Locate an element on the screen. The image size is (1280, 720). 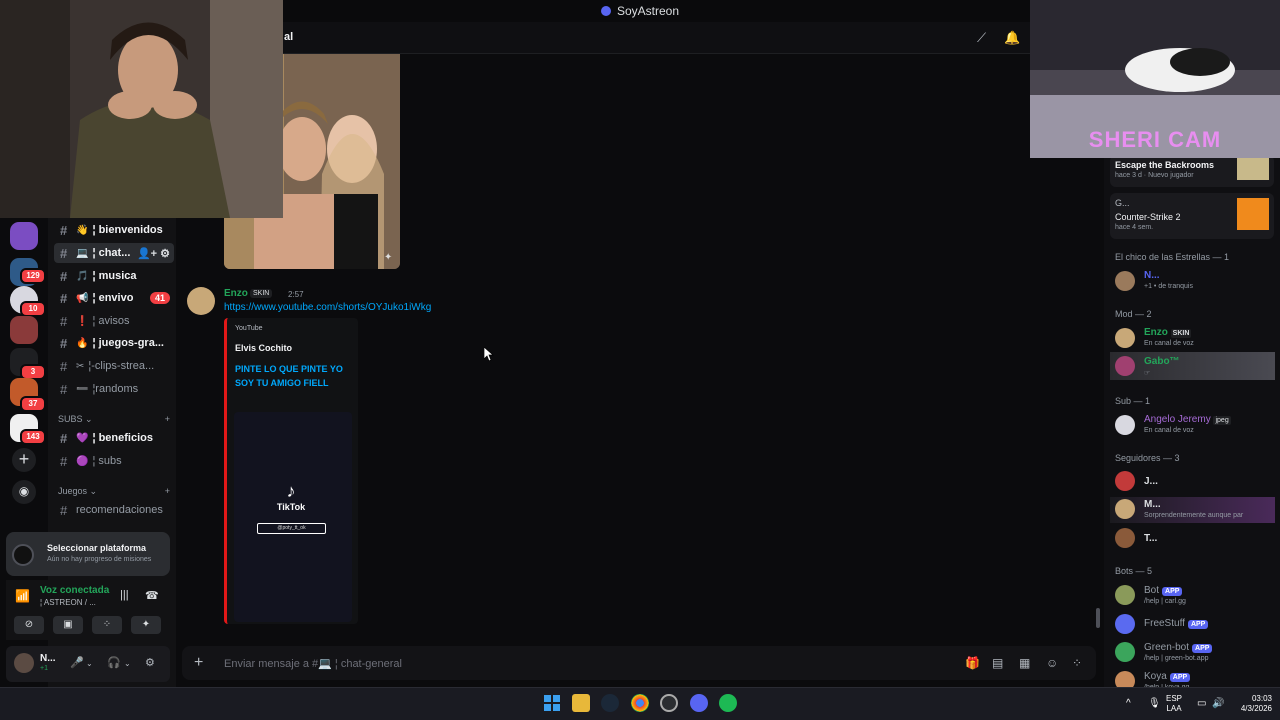
embed-title: PINTE LO QUE PINTE YO SOY TU AMIGO FIELL is located at coordinates (292, 376).